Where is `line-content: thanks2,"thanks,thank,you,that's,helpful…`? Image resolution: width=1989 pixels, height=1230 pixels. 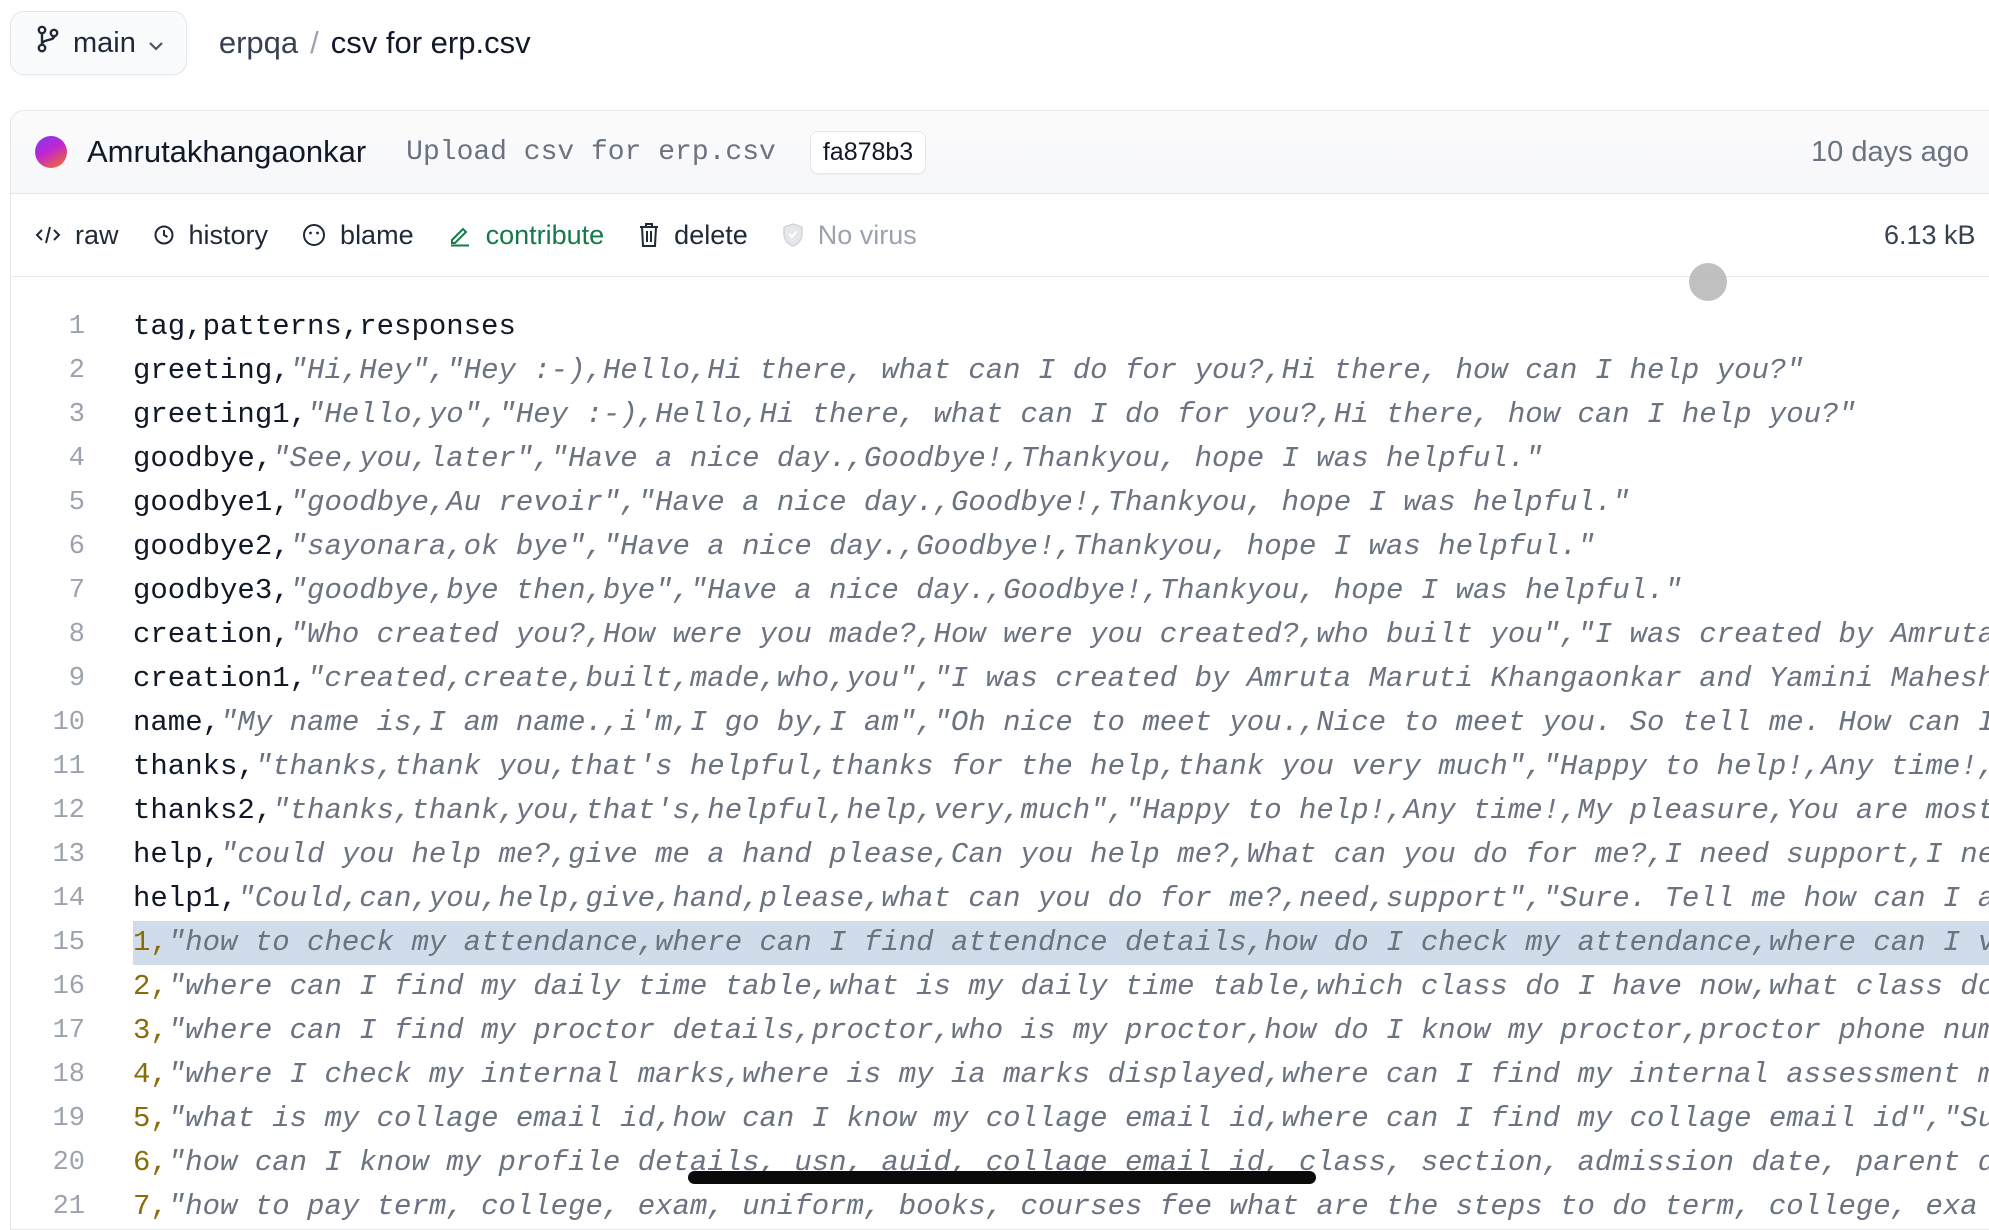
line-content: thanks2,"thanks,thank,you,that's,helpful… is located at coordinates (1061, 811).